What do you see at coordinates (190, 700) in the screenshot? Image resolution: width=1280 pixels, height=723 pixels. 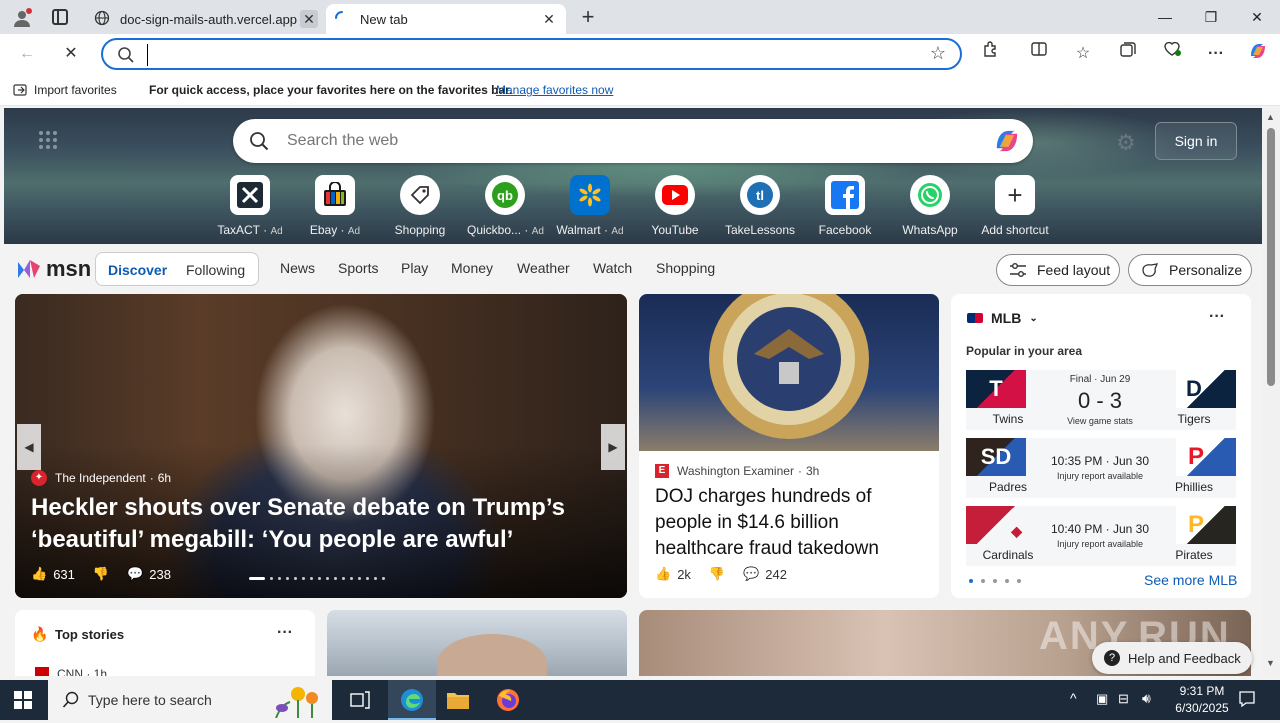 I see `taskbar-search-box: Type here to search` at bounding box center [190, 700].